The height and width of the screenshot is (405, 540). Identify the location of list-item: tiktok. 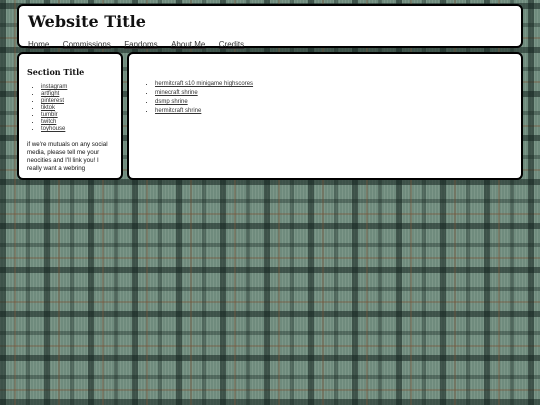
(77, 108).